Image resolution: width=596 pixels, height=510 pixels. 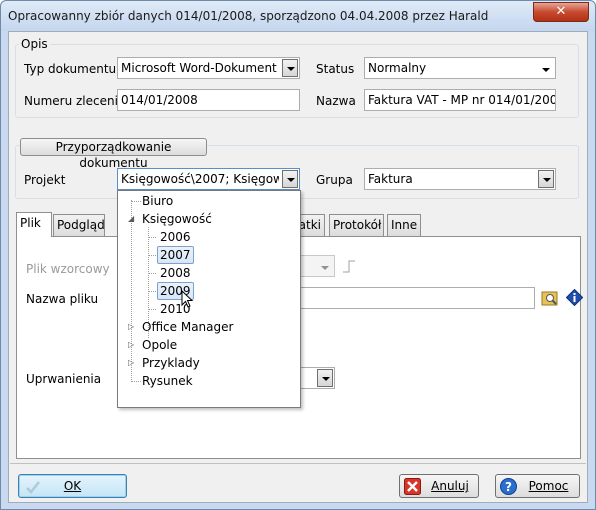 I want to click on help-button: ? Pomoc, so click(x=537, y=486).